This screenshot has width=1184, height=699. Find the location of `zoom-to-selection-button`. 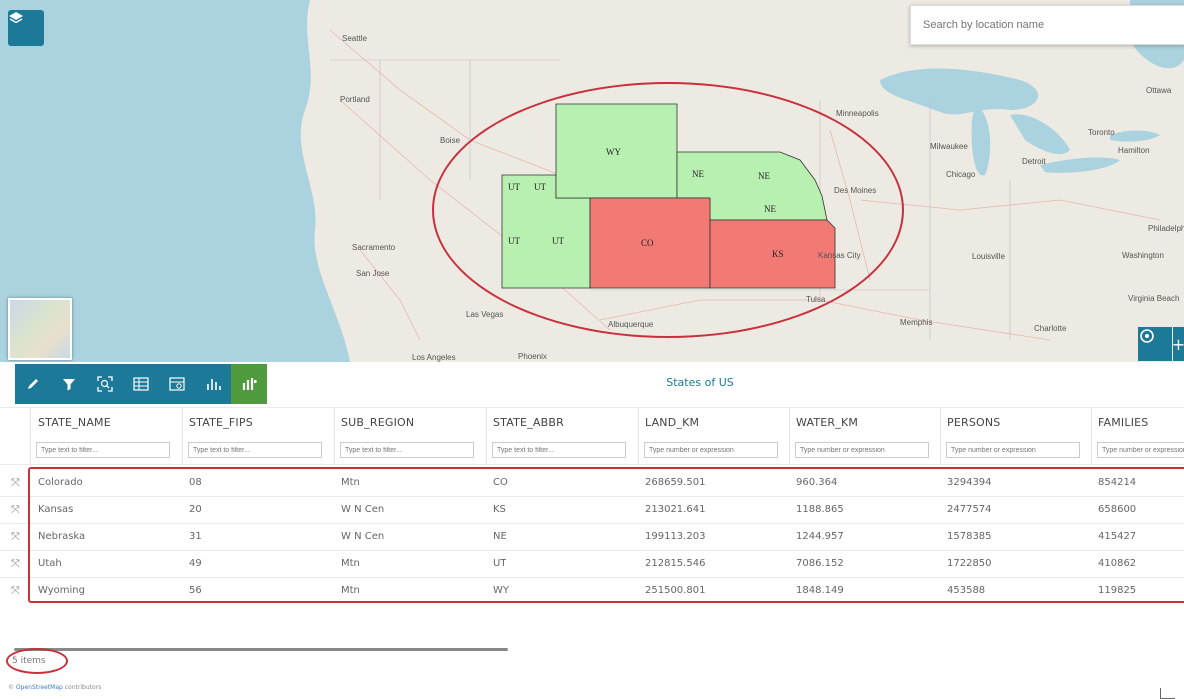

zoom-to-selection-button is located at coordinates (105, 384).